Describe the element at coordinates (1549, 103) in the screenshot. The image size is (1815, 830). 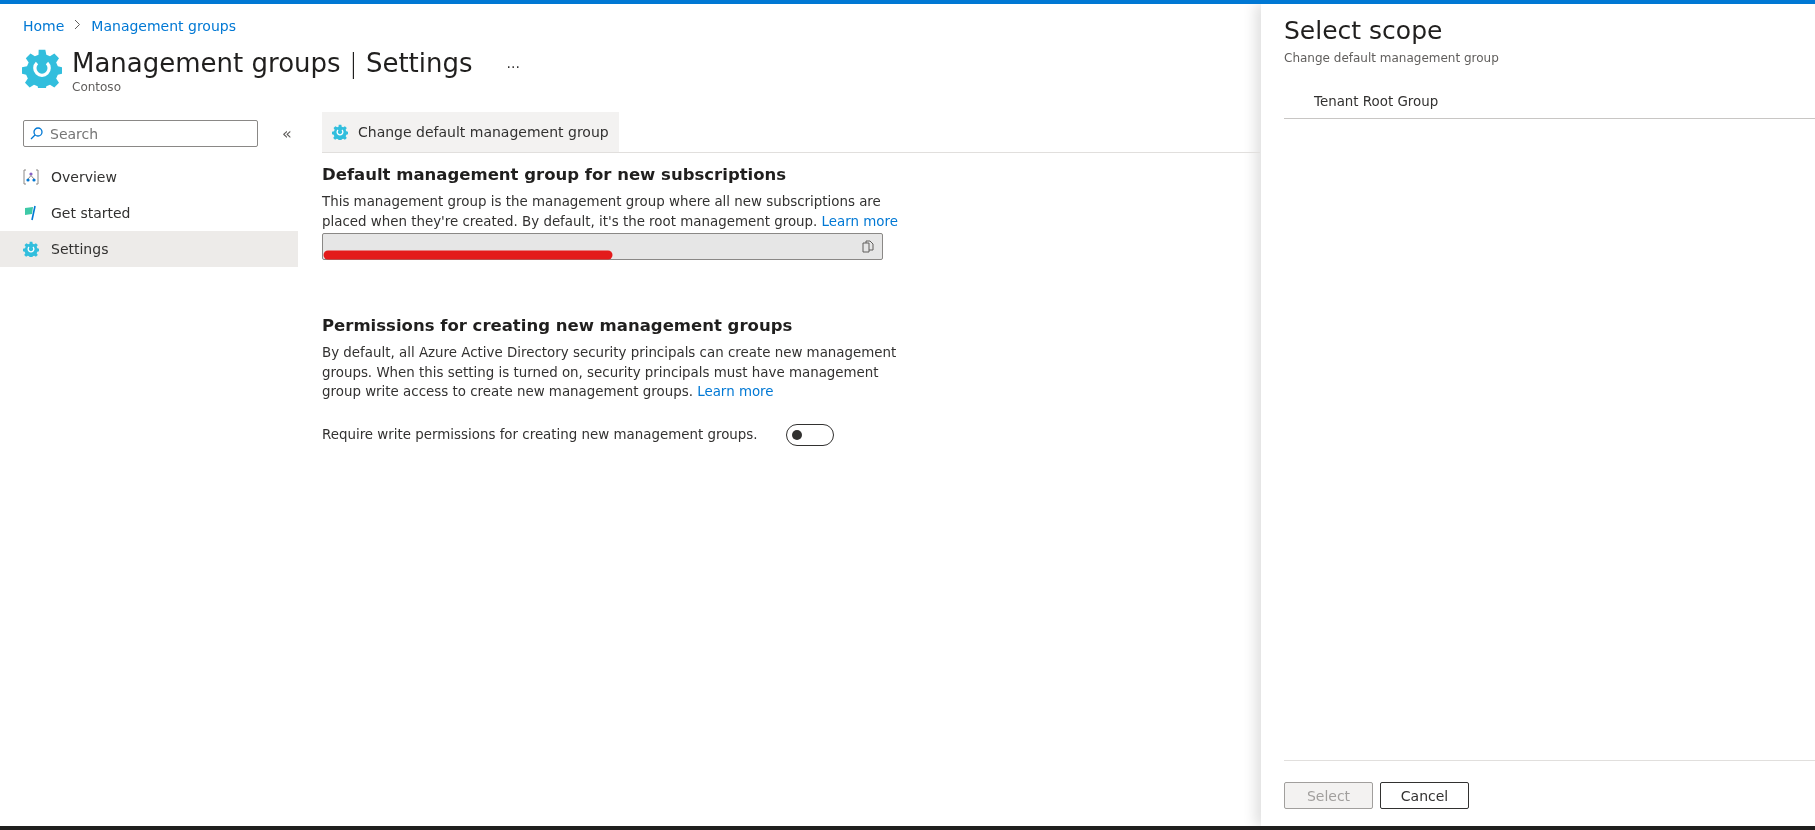
I see `scope-item: Tenant Root Group` at that location.